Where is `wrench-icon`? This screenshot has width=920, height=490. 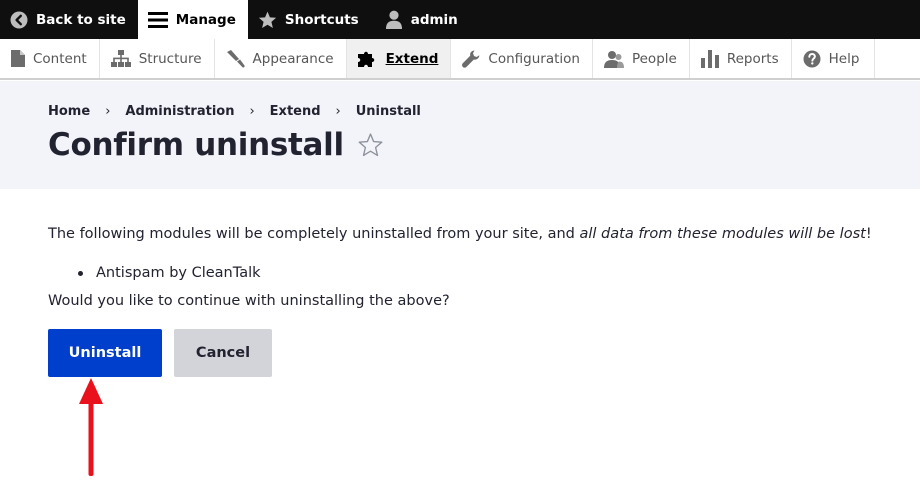
wrench-icon is located at coordinates (471, 59).